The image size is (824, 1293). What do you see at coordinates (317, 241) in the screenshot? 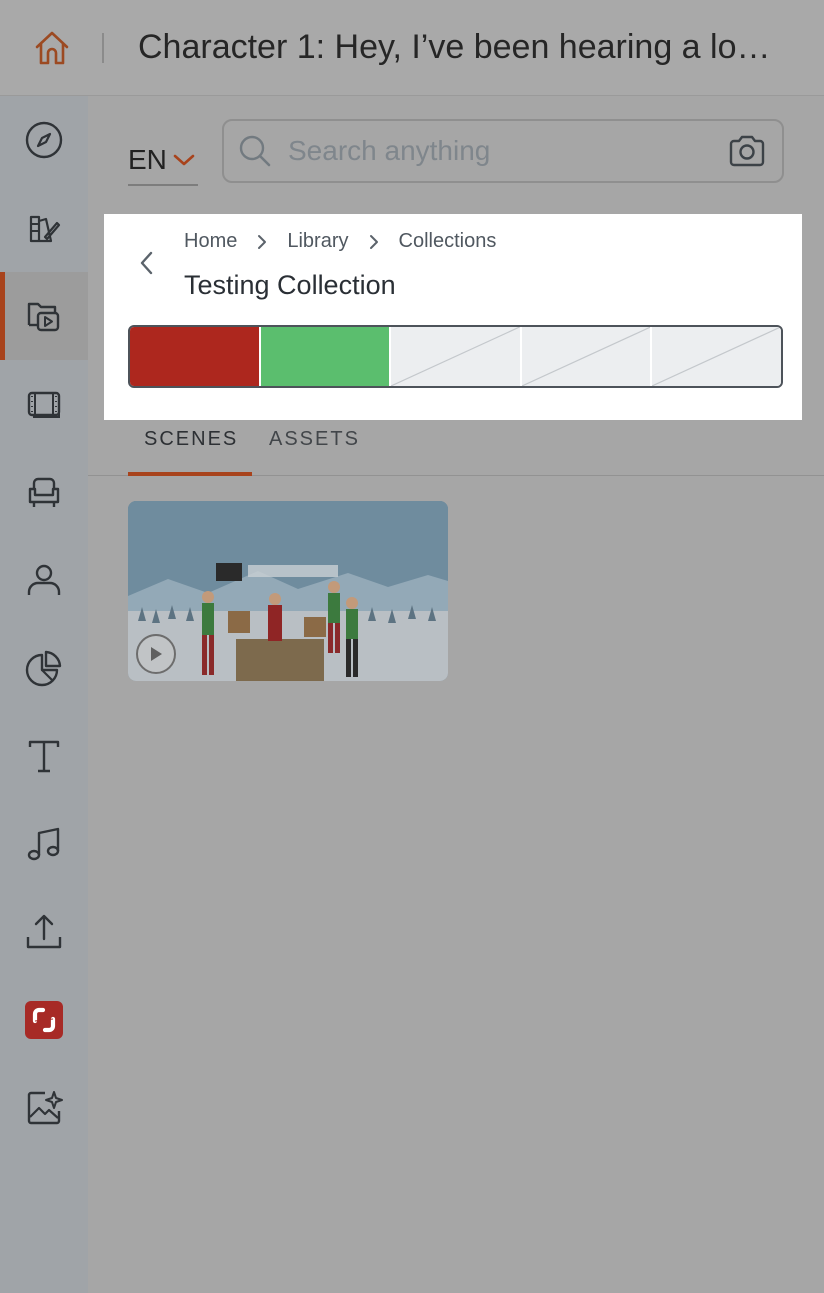
I see `breadcrumb-library: Library` at bounding box center [317, 241].